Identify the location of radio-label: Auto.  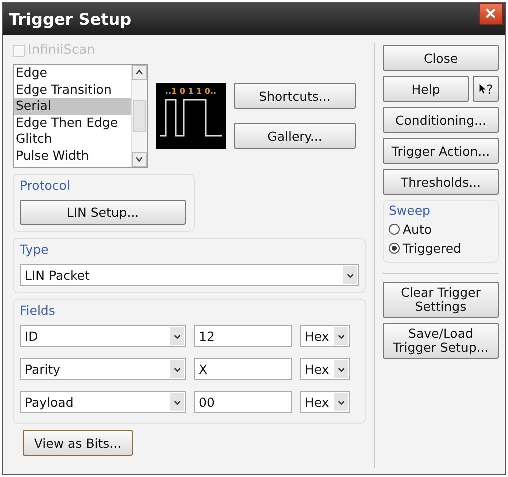
(417, 229).